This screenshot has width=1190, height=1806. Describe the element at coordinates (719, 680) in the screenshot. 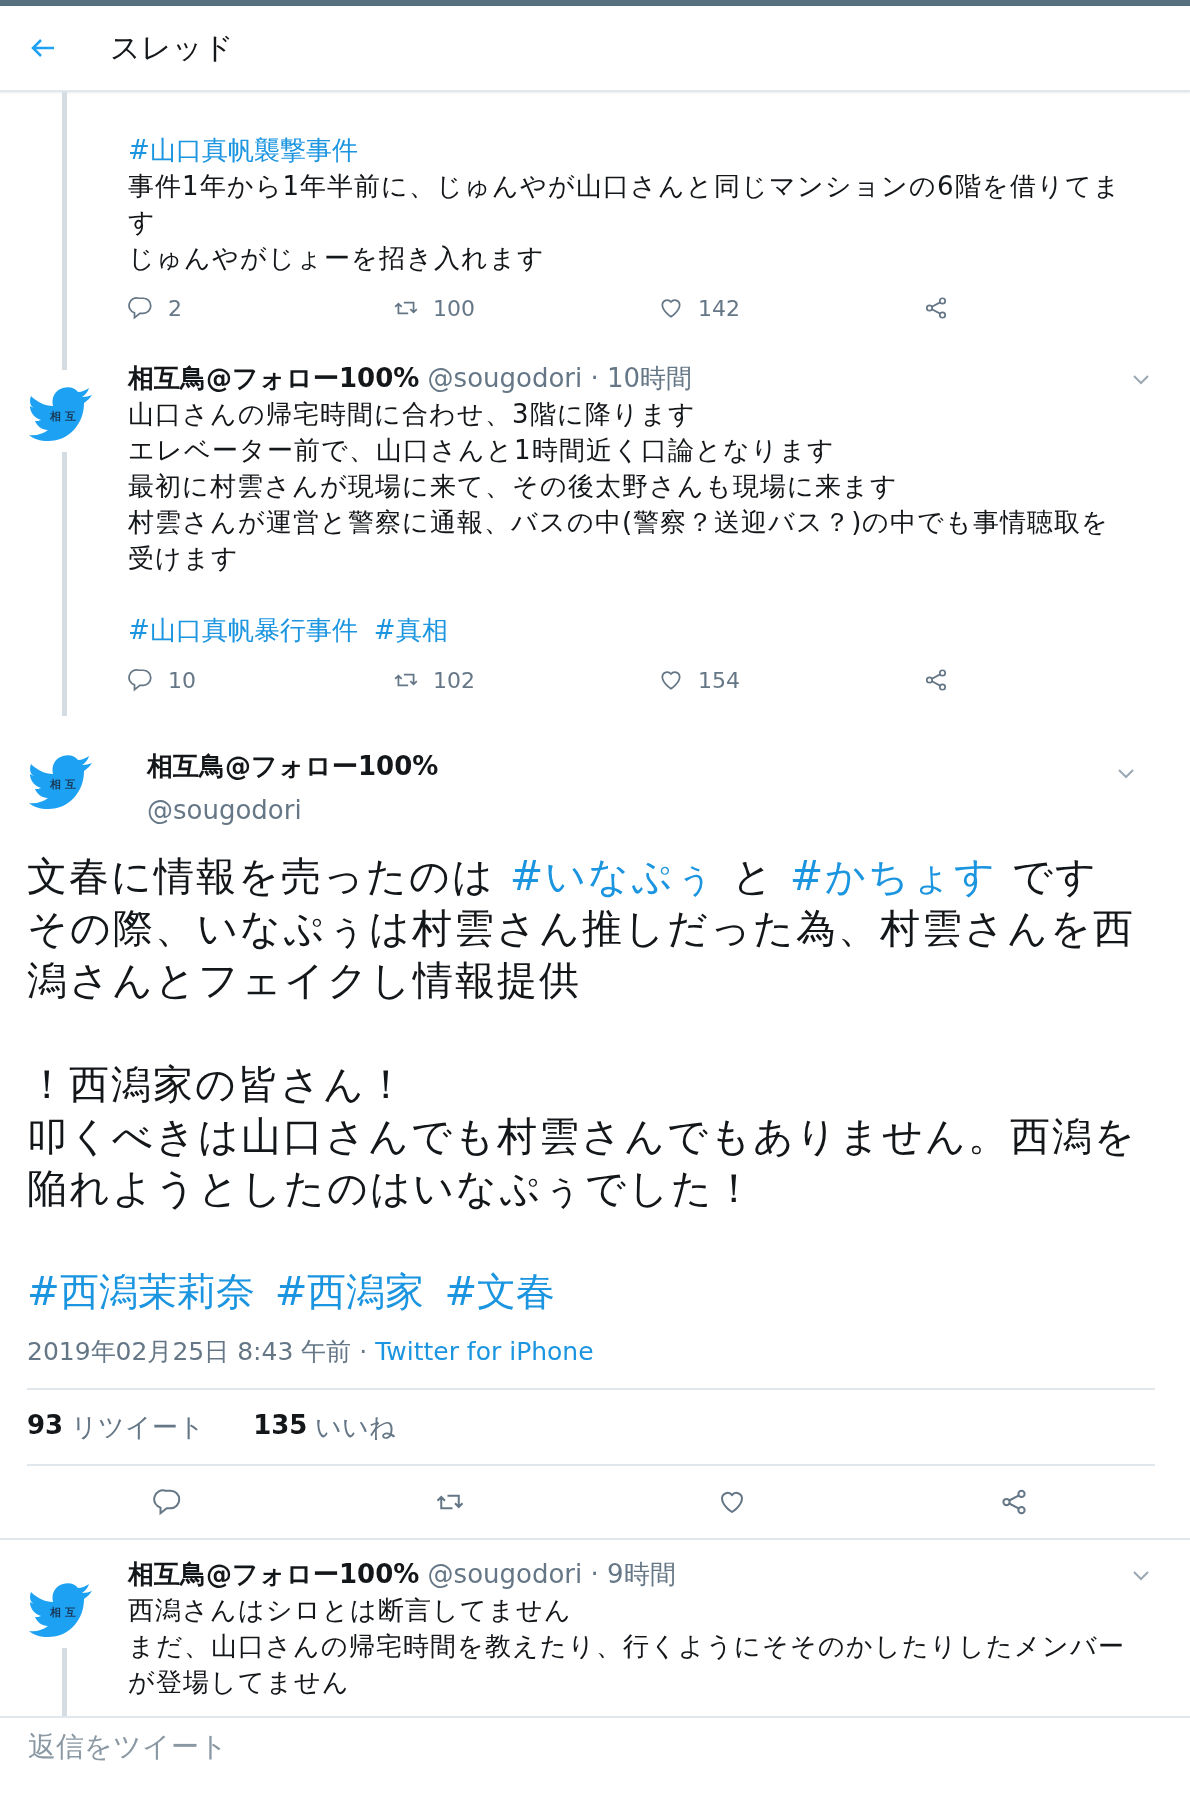

I see `like-count: 154` at that location.